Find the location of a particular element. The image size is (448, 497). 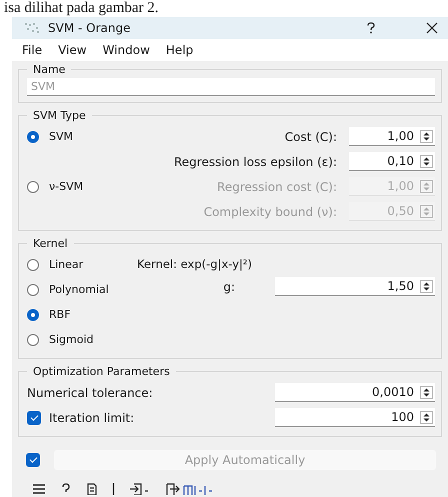

group-title: Kernel is located at coordinates (50, 243).